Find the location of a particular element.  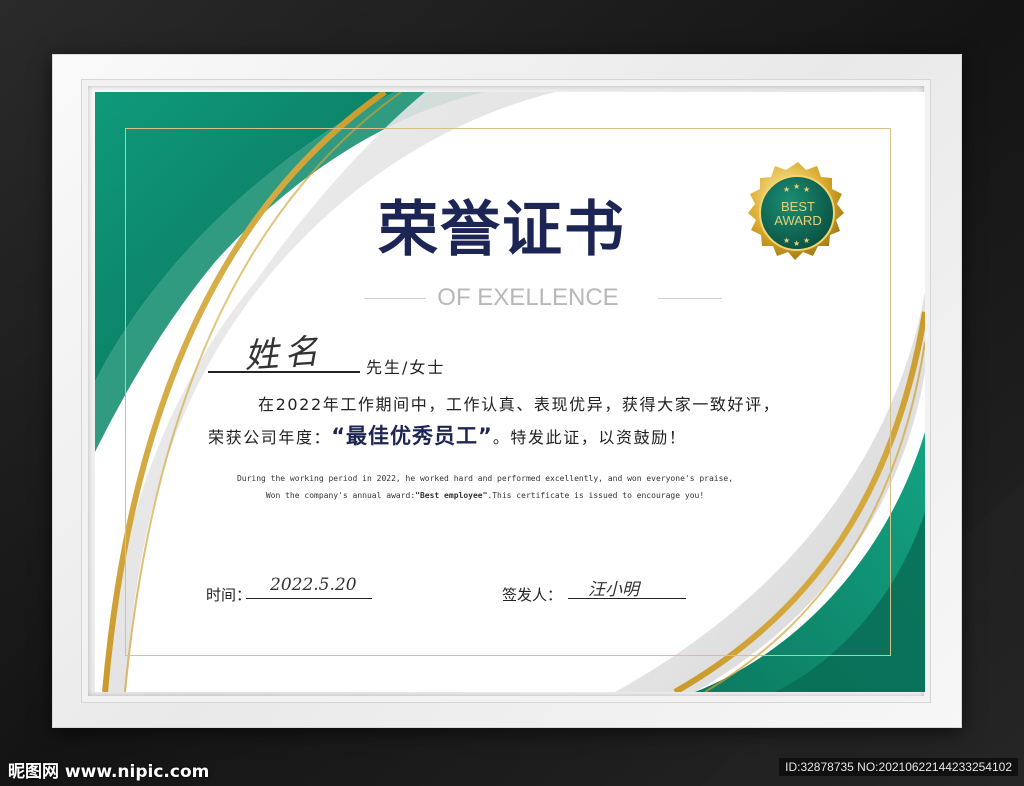

issuer-handwritten: 汪小明 is located at coordinates (613, 590).